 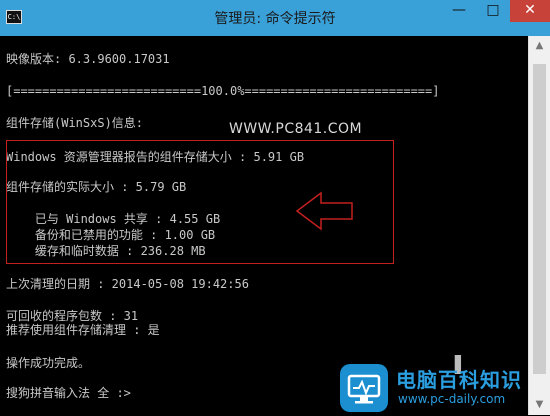 I want to click on vertical-scrollbar: ▲ ▼, so click(x=539, y=225).